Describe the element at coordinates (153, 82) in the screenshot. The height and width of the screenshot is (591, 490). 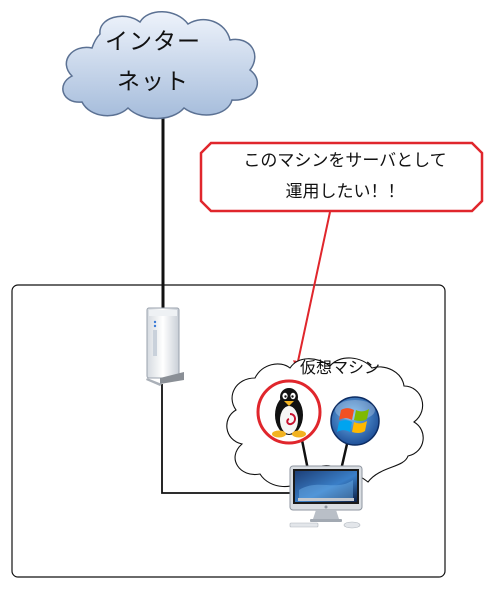
I see `internet-cloud-line2: ネット` at that location.